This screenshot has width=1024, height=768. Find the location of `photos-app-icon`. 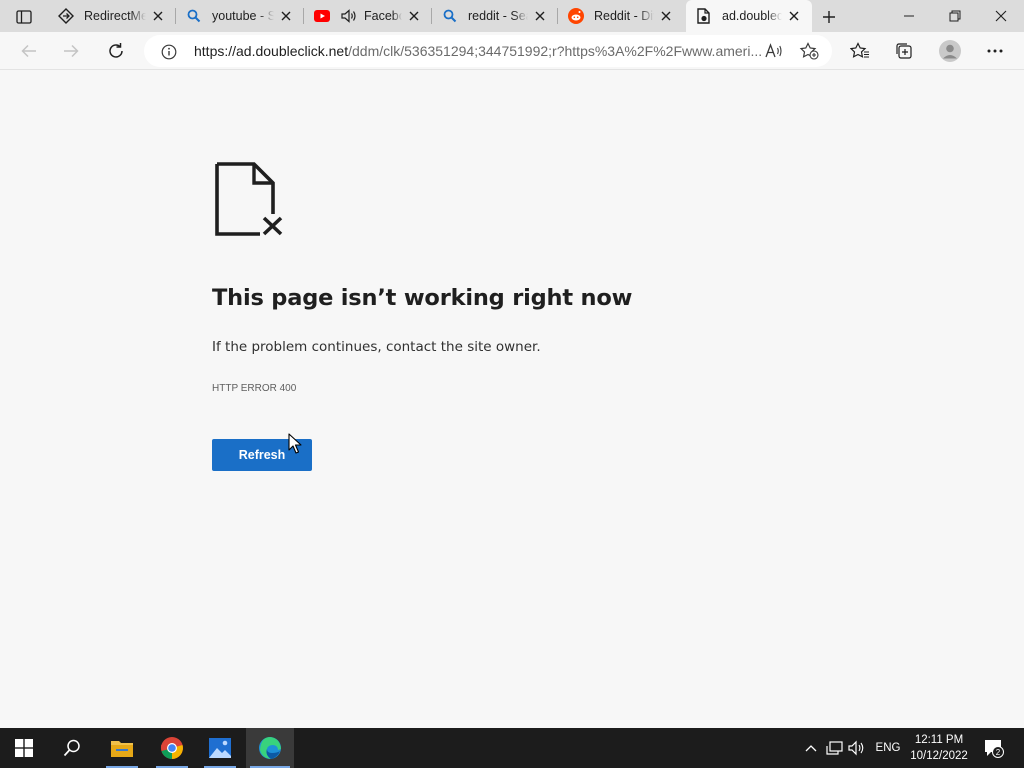

photos-app-icon is located at coordinates (220, 748).